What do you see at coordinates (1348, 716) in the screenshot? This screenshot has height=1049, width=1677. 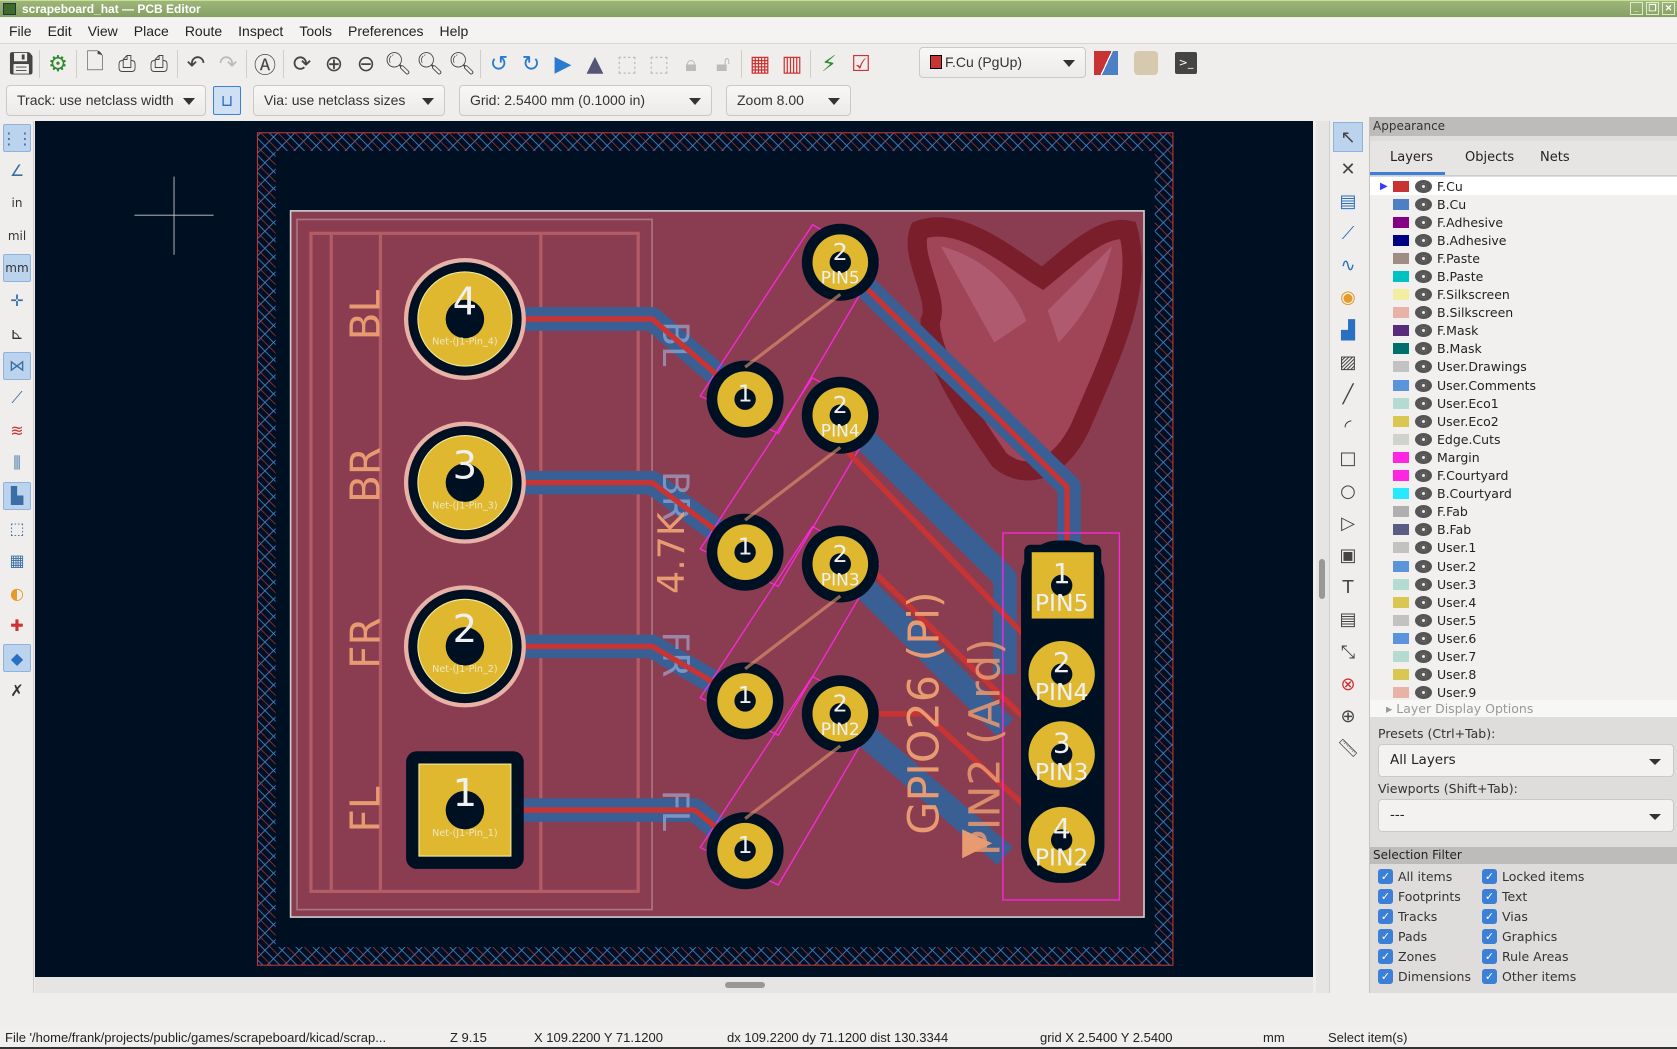 I see `place-origin-icon: ⊕` at bounding box center [1348, 716].